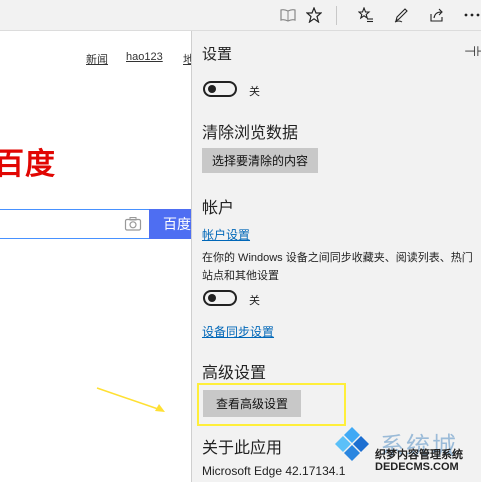 This screenshot has width=481, height=482. What do you see at coordinates (242, 448) in the screenshot?
I see `about-heading: 关于此应用` at bounding box center [242, 448].